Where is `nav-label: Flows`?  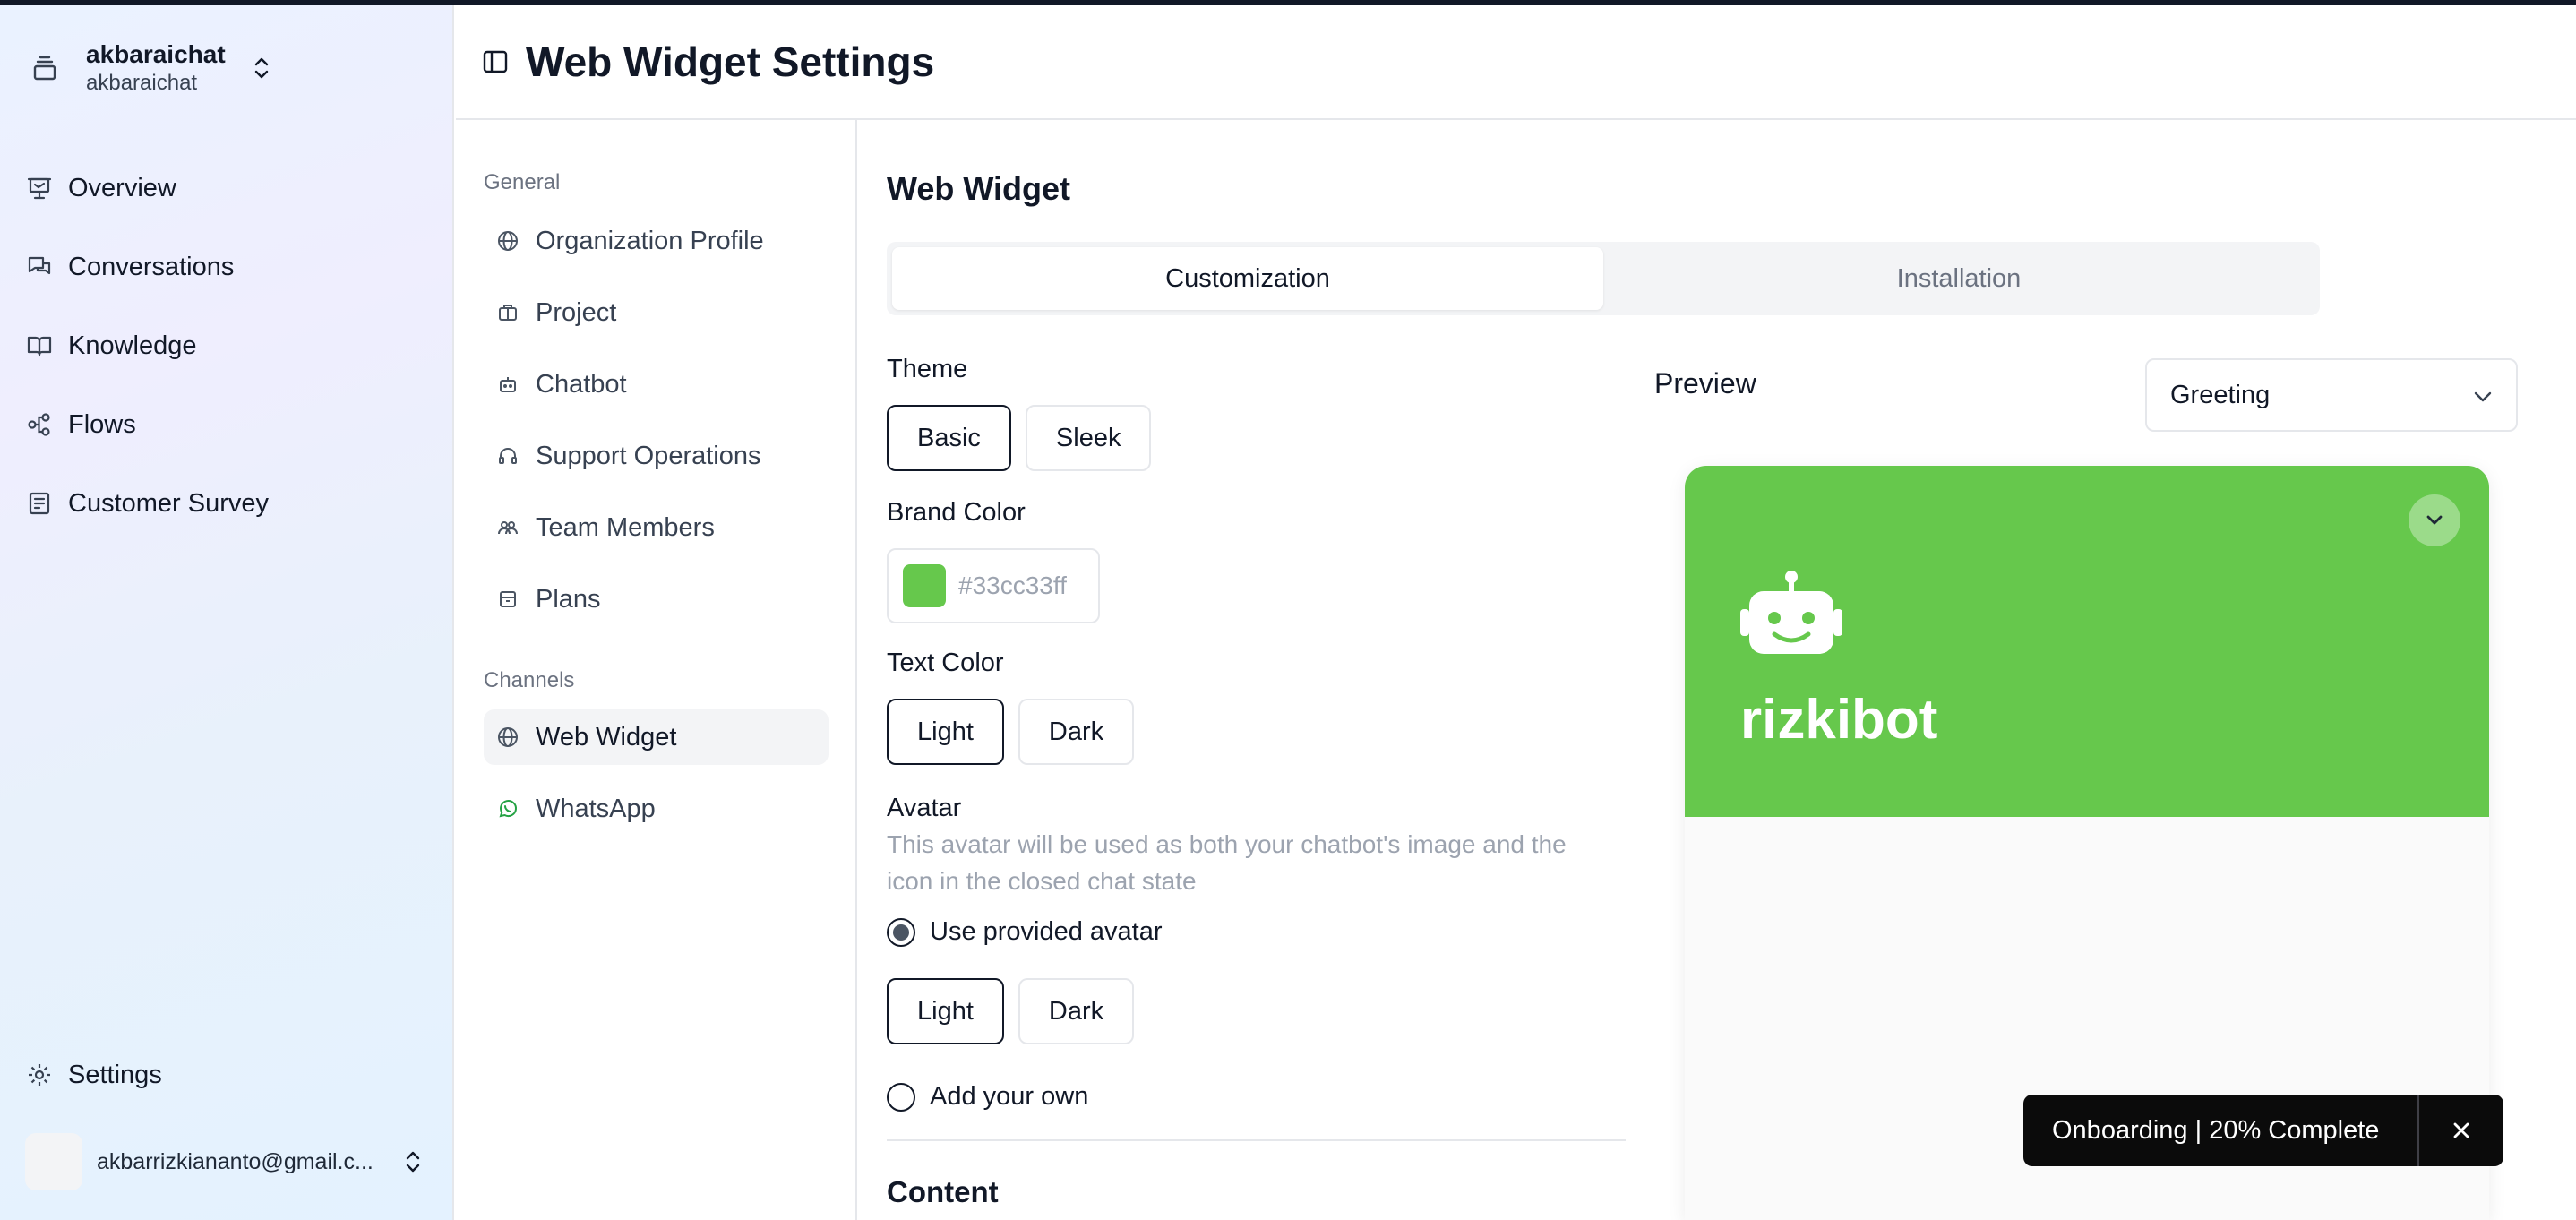
nav-label: Flows is located at coordinates (102, 424).